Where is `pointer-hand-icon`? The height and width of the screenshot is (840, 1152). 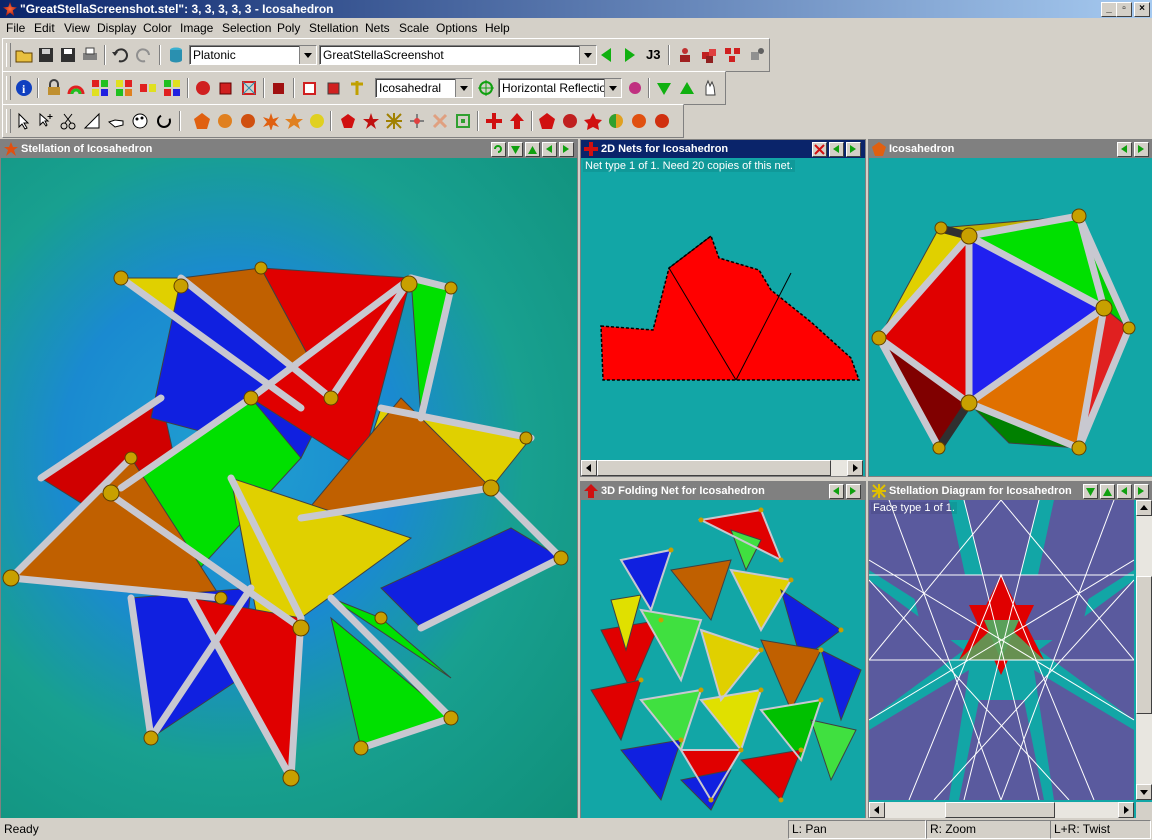 pointer-hand-icon is located at coordinates (116, 121).